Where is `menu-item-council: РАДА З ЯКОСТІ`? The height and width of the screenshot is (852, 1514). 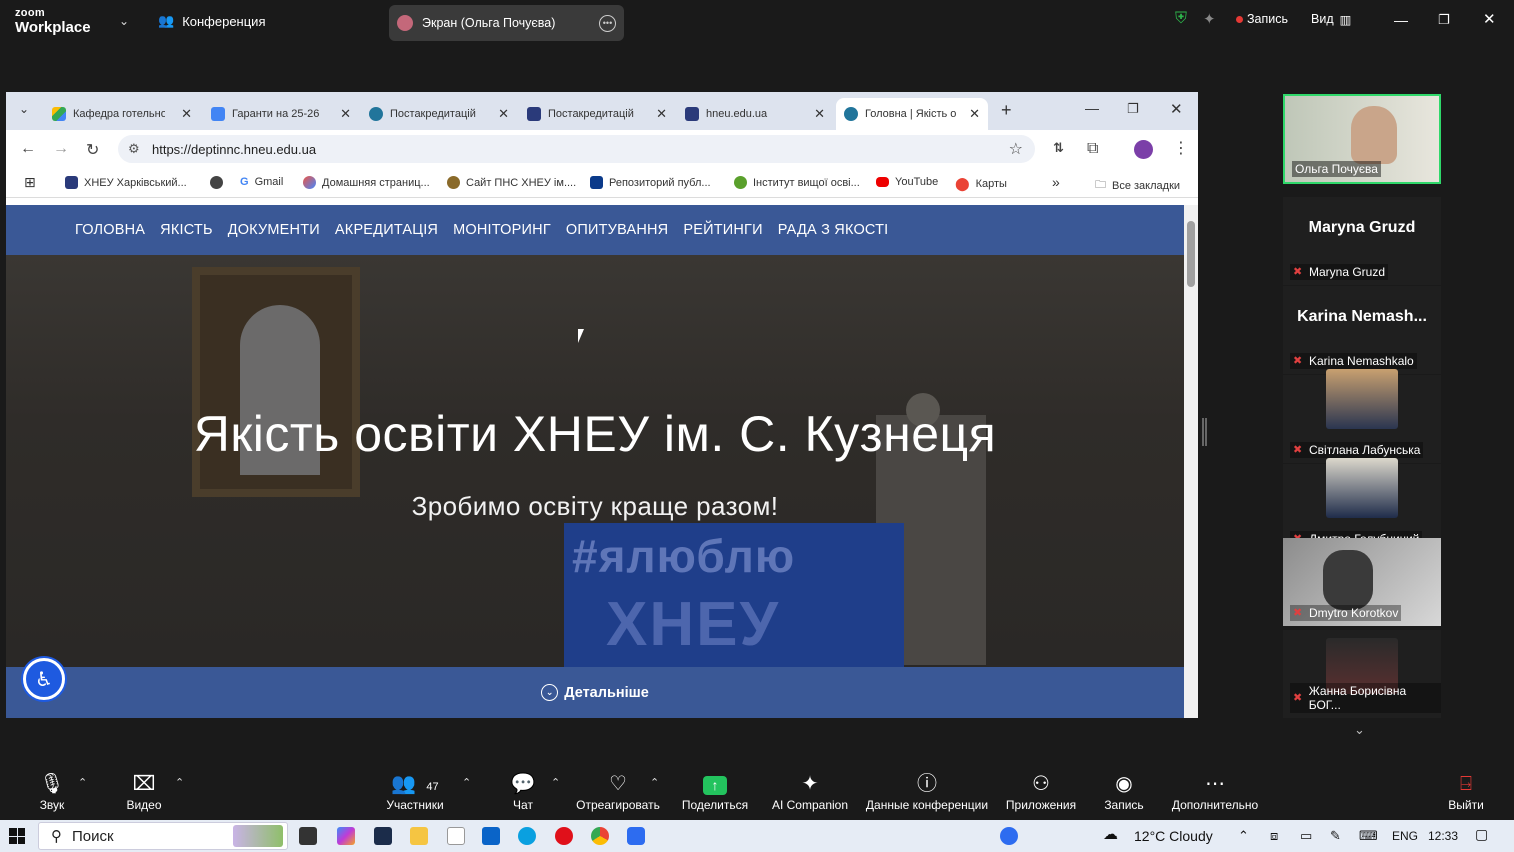 menu-item-council: РАДА З ЯКОСТІ is located at coordinates (833, 230).